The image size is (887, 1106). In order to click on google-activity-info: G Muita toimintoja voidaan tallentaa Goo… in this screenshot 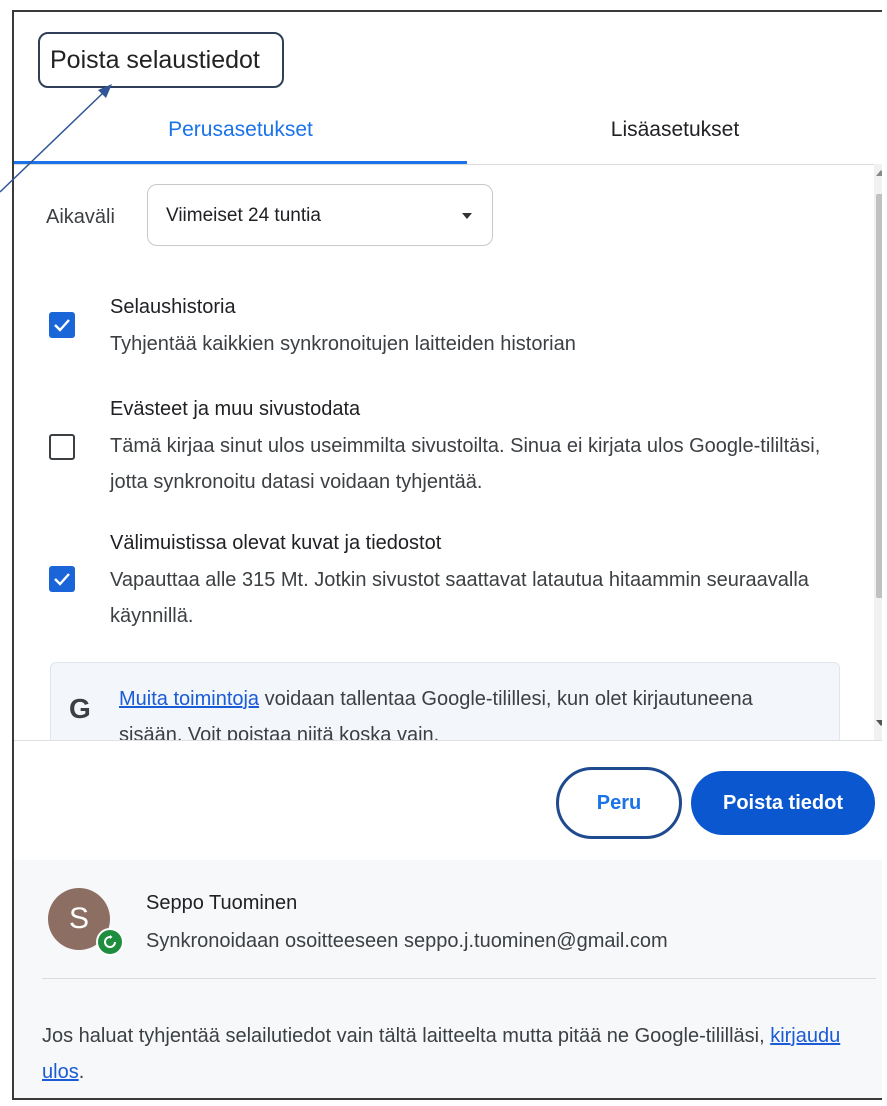, I will do `click(445, 701)`.